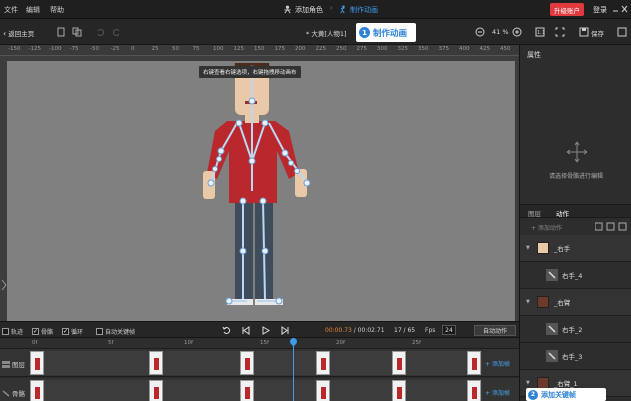 This screenshot has width=631, height=401. I want to click on time-total: / 00:02.71, so click(368, 330).